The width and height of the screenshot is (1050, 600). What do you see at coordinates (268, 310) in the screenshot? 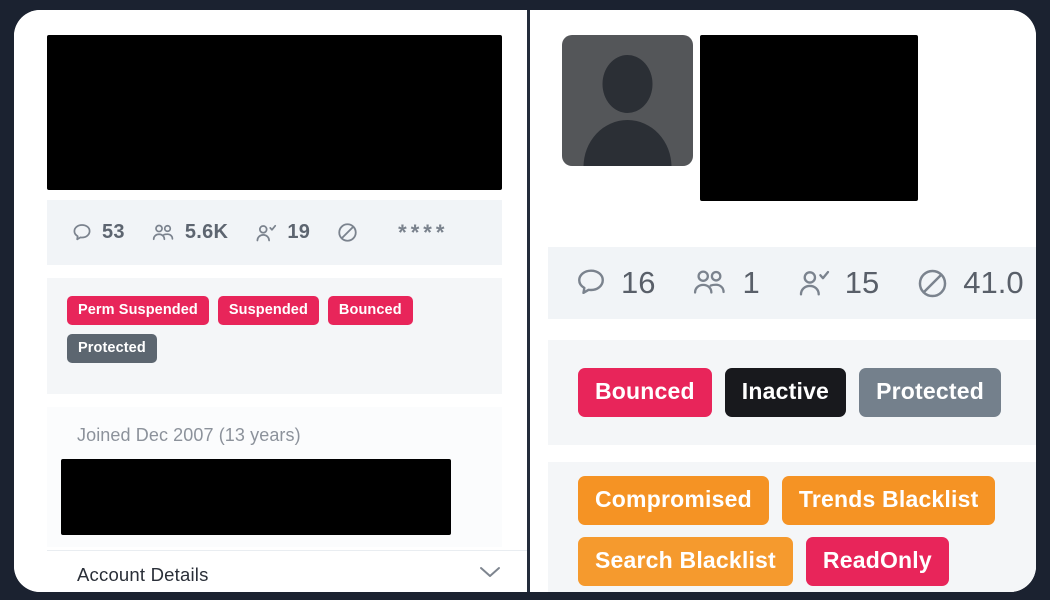
I see `badge-suspended: Suspended` at bounding box center [268, 310].